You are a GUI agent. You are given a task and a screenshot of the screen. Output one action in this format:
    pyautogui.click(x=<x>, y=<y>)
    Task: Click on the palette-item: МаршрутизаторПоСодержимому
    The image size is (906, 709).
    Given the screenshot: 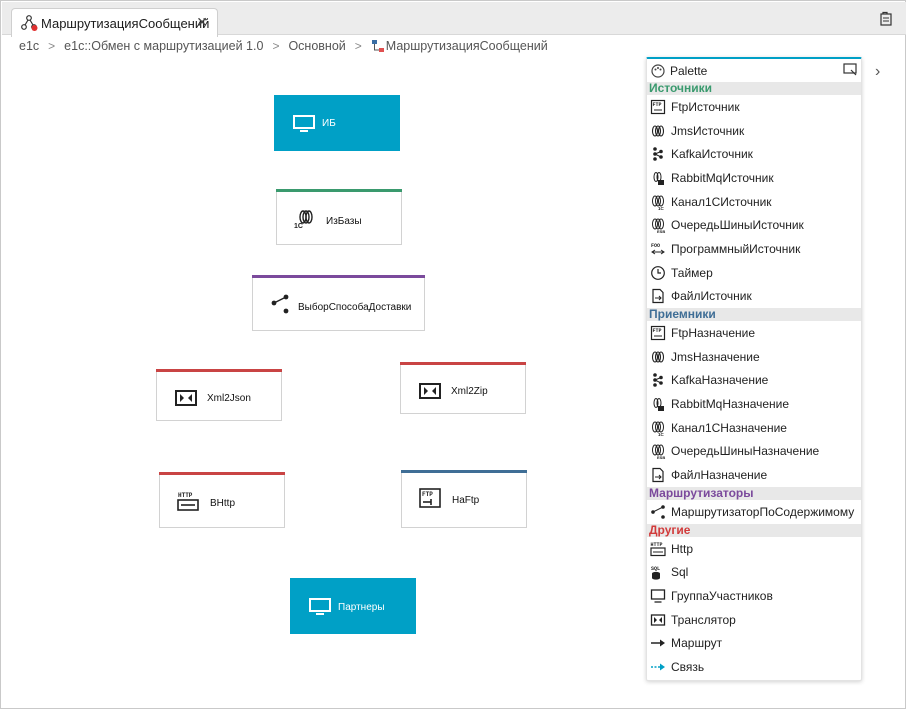 What is the action you would take?
    pyautogui.click(x=754, y=512)
    